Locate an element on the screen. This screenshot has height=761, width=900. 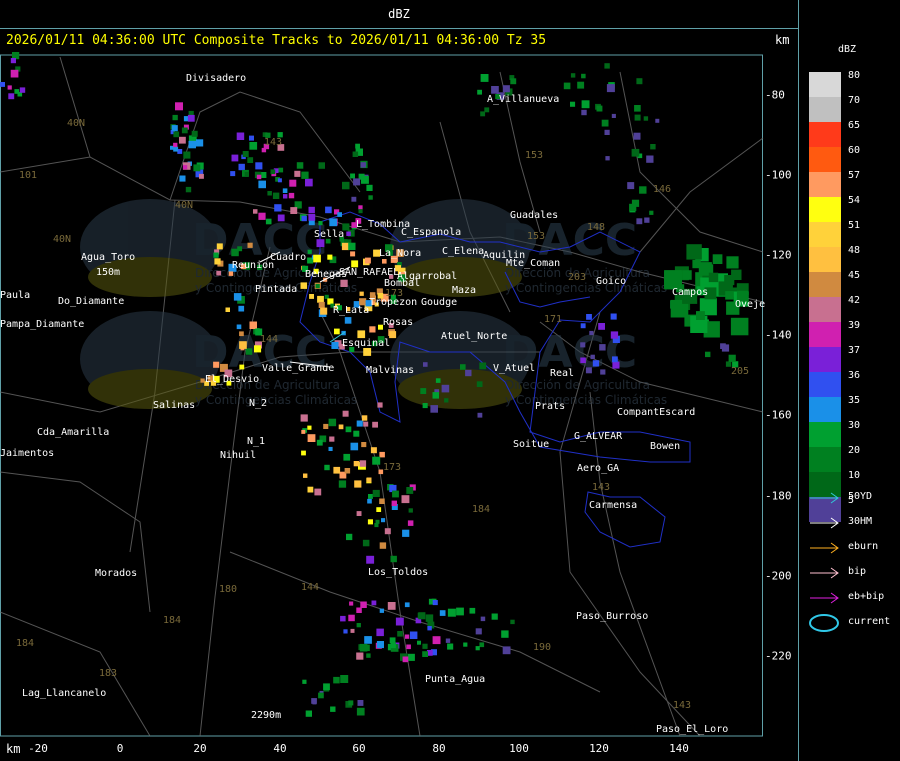
place-label: Atuel_Norte is located at coordinates (474, 336).